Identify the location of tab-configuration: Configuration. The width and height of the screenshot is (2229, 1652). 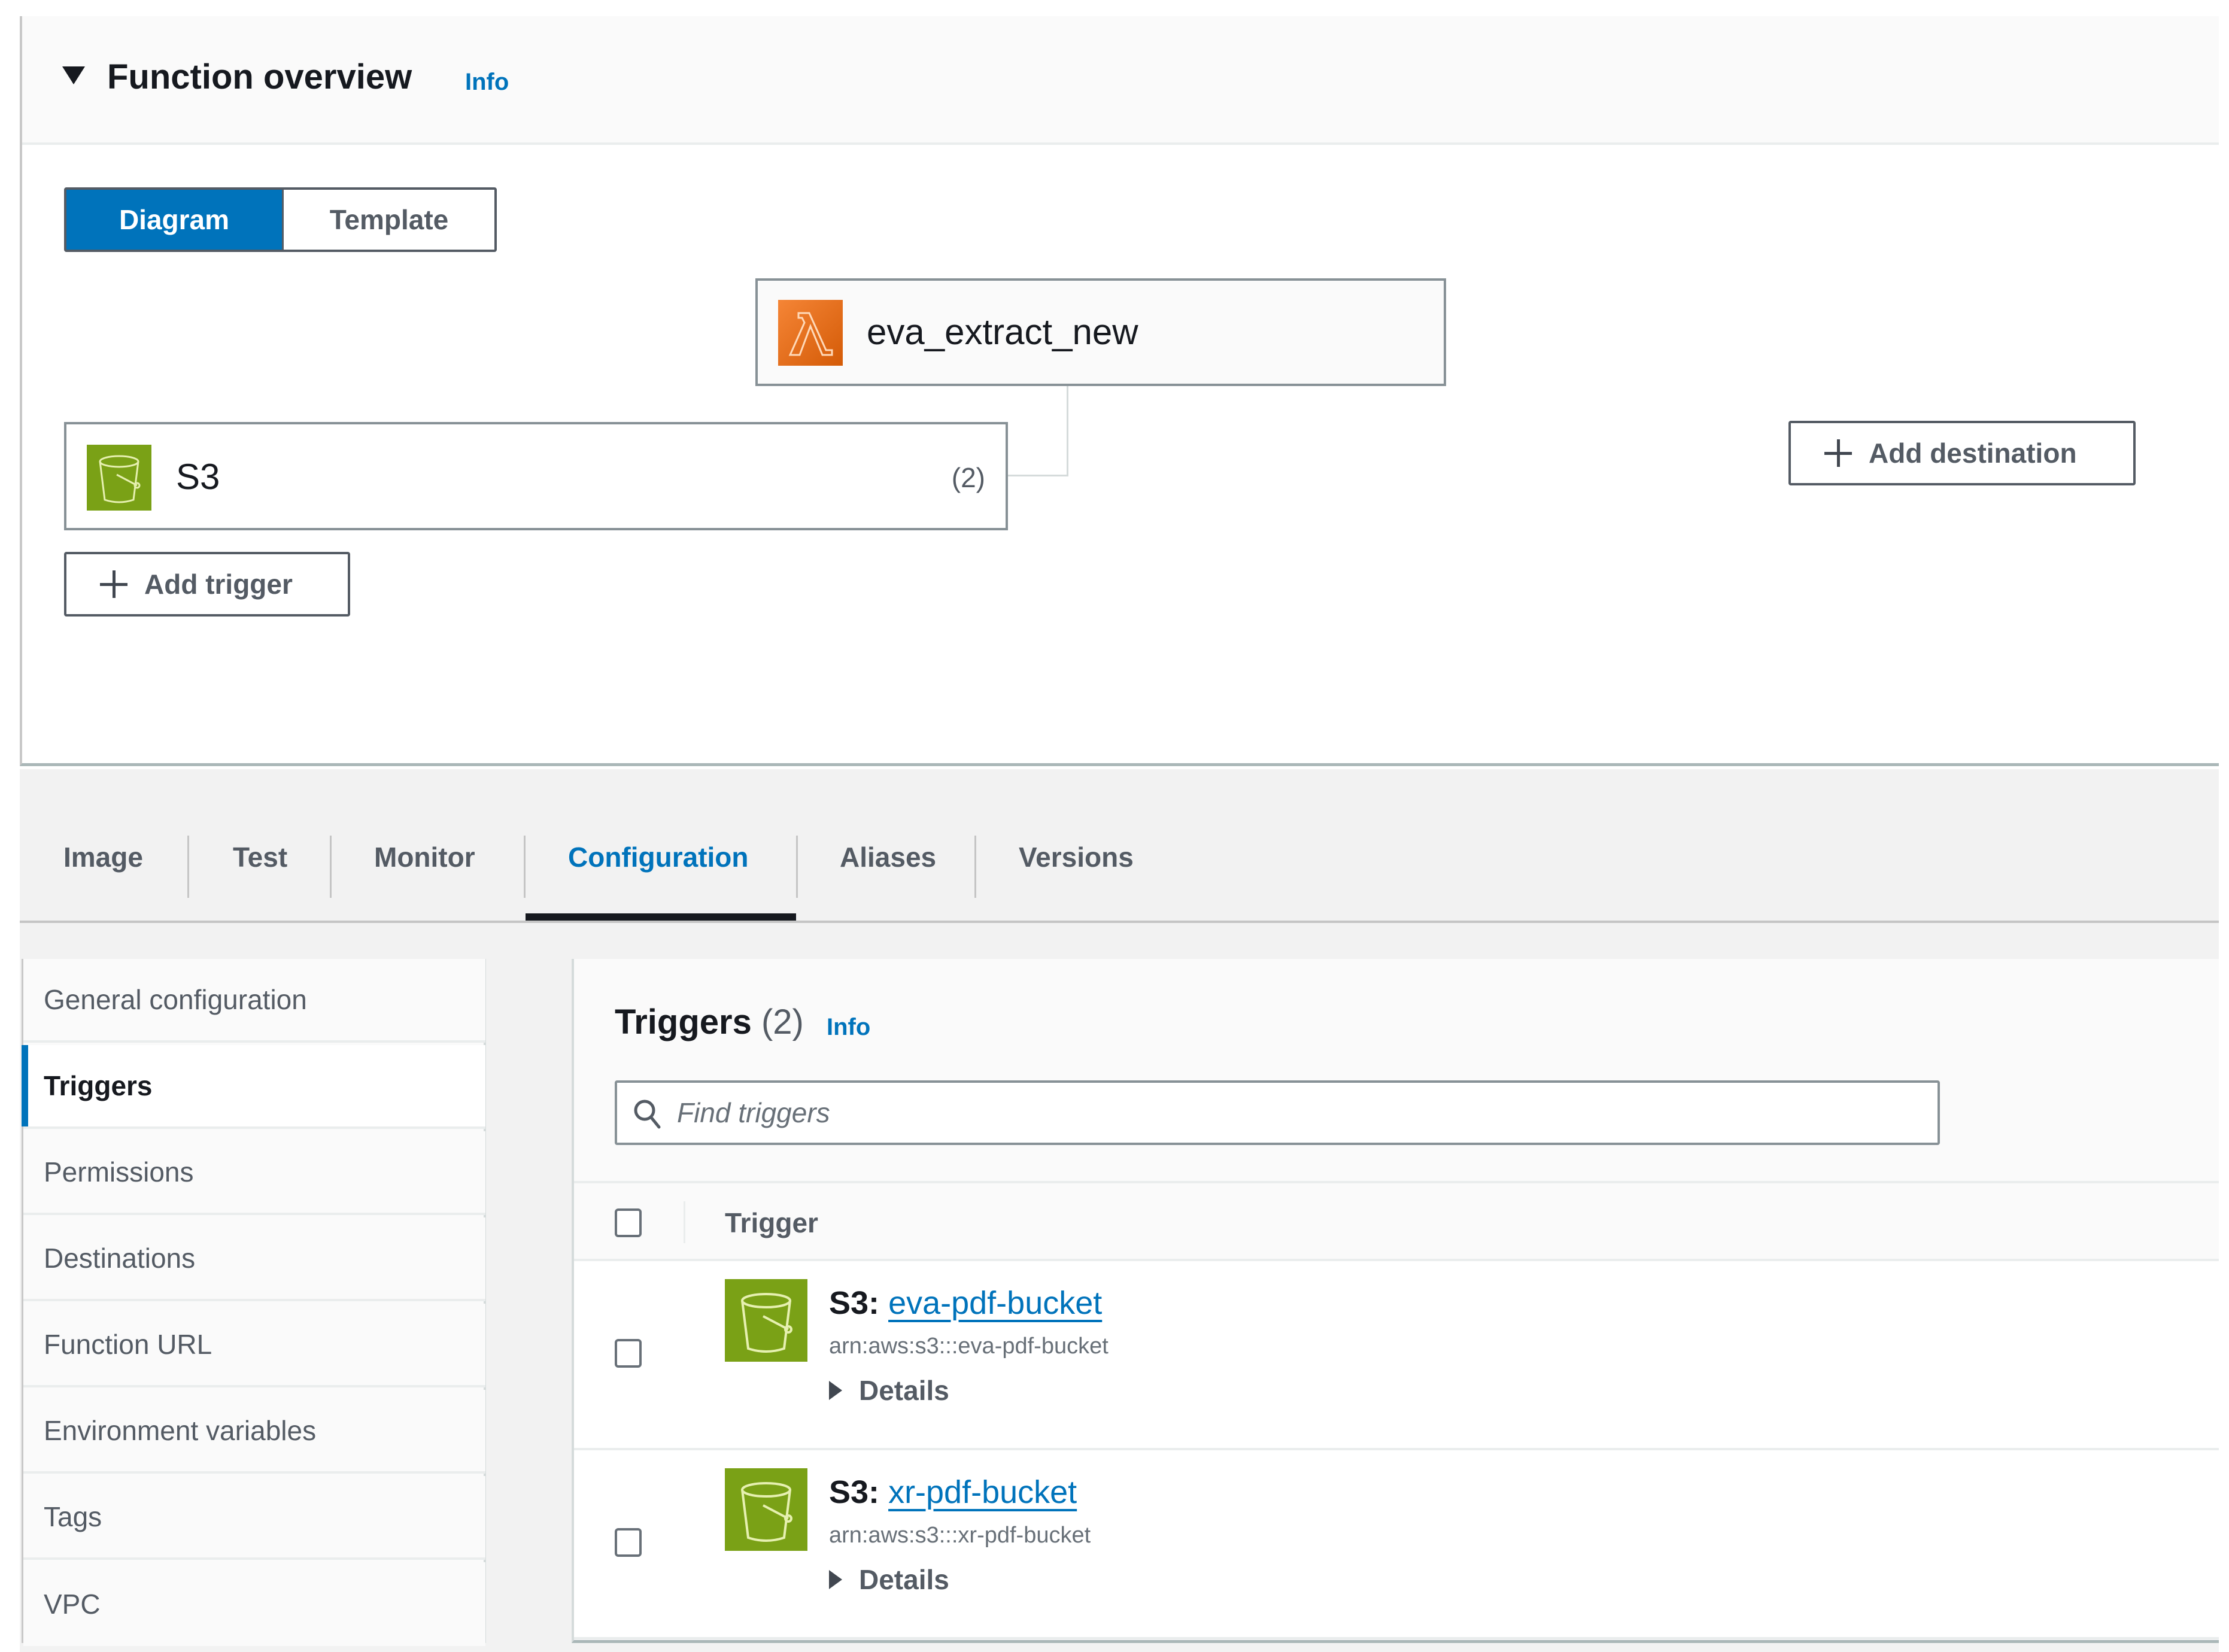
(659, 845).